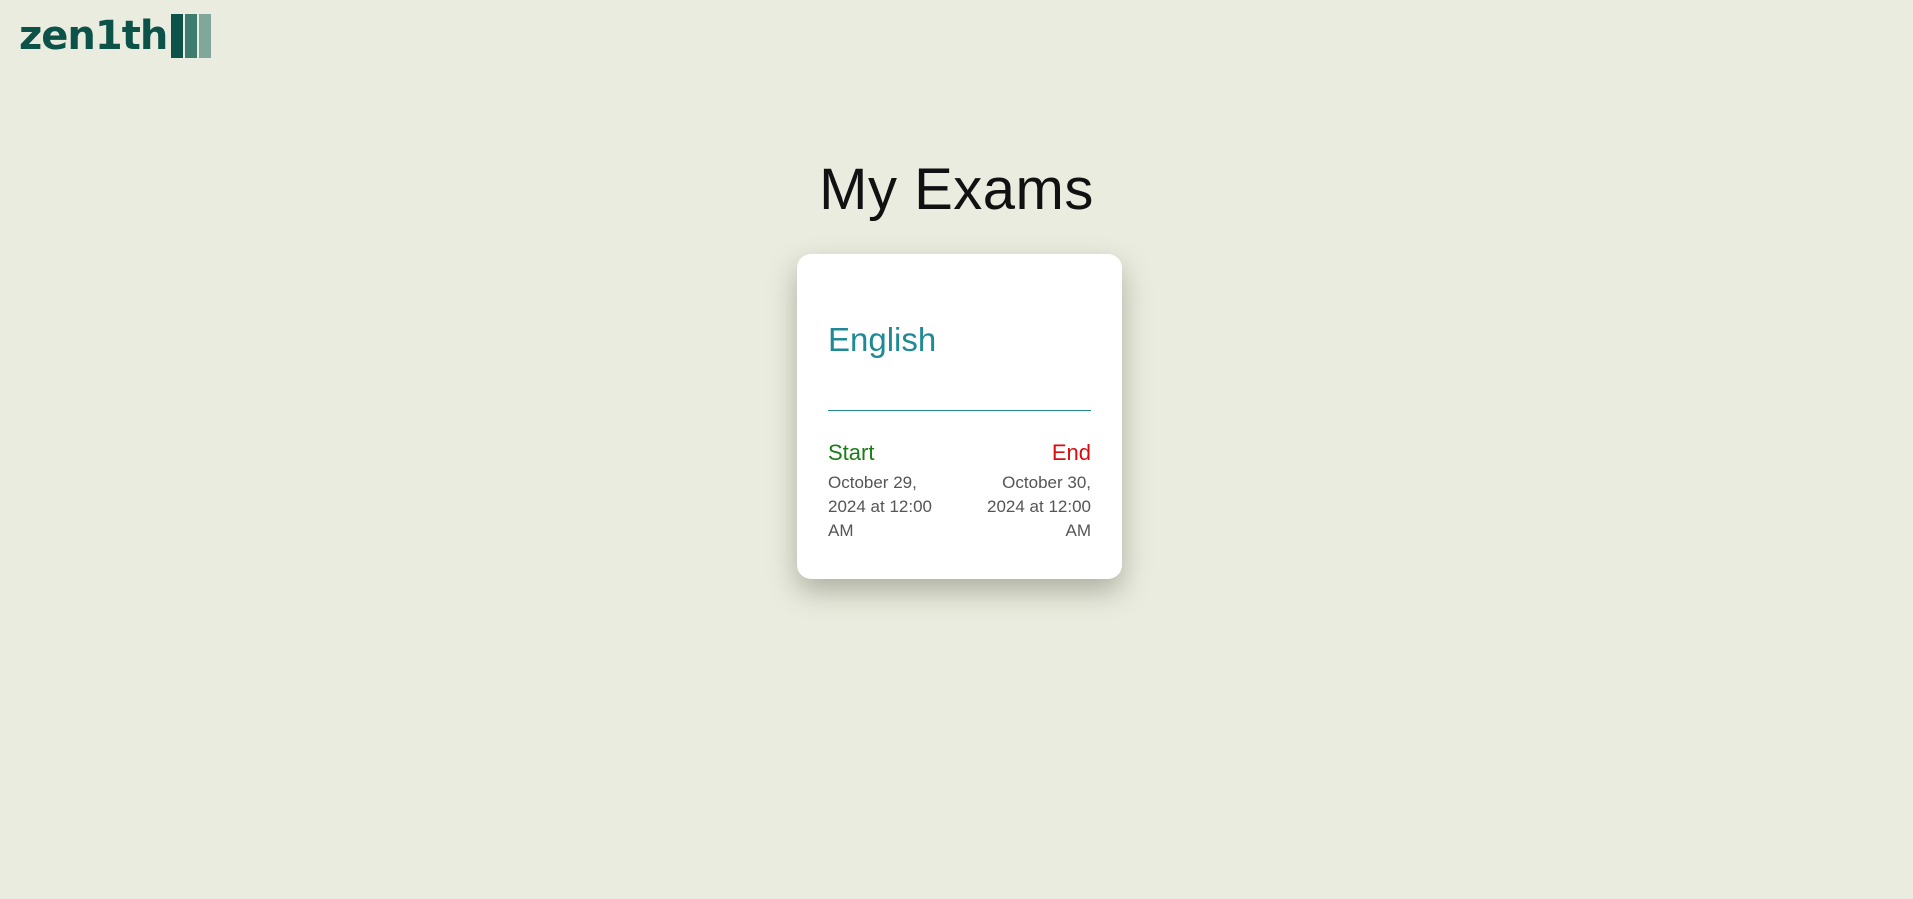 The height and width of the screenshot is (899, 1913). I want to click on exam-subject: English, so click(882, 339).